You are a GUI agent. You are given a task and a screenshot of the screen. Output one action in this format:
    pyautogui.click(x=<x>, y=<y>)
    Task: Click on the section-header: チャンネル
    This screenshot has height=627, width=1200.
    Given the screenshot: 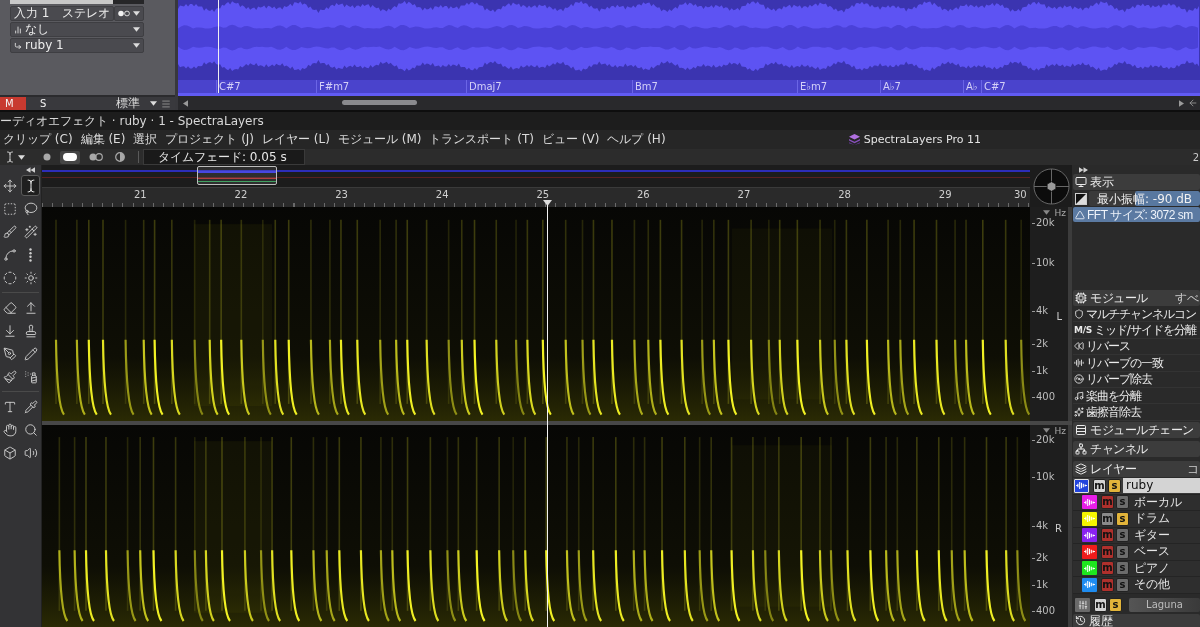 What is the action you would take?
    pyautogui.click(x=1136, y=448)
    